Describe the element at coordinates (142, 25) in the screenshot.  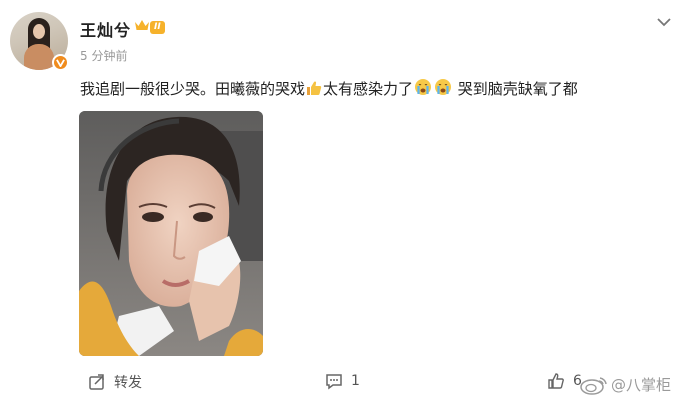
I see `crown-icon` at that location.